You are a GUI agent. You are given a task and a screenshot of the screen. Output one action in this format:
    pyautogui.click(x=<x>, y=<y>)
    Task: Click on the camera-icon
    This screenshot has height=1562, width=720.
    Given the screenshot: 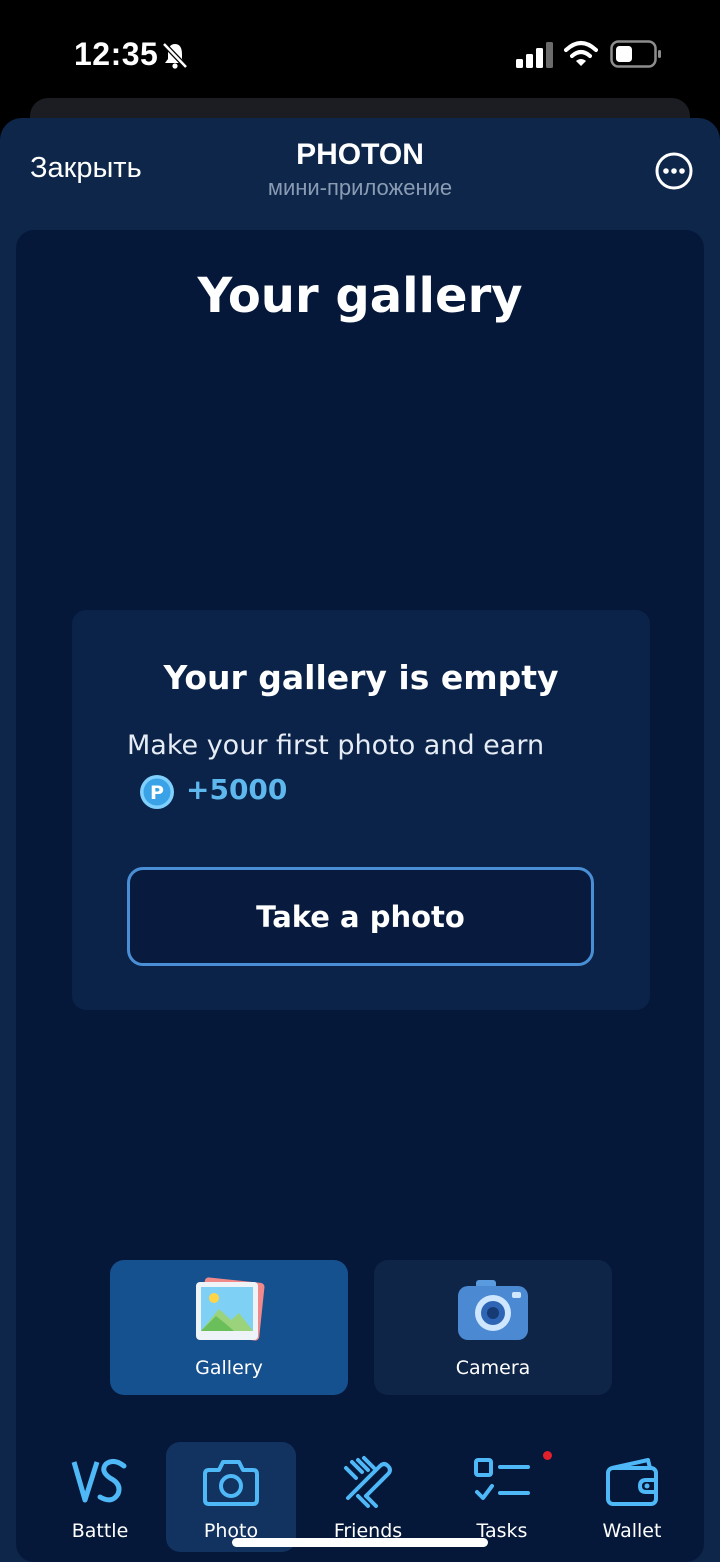 What is the action you would take?
    pyautogui.click(x=493, y=1310)
    